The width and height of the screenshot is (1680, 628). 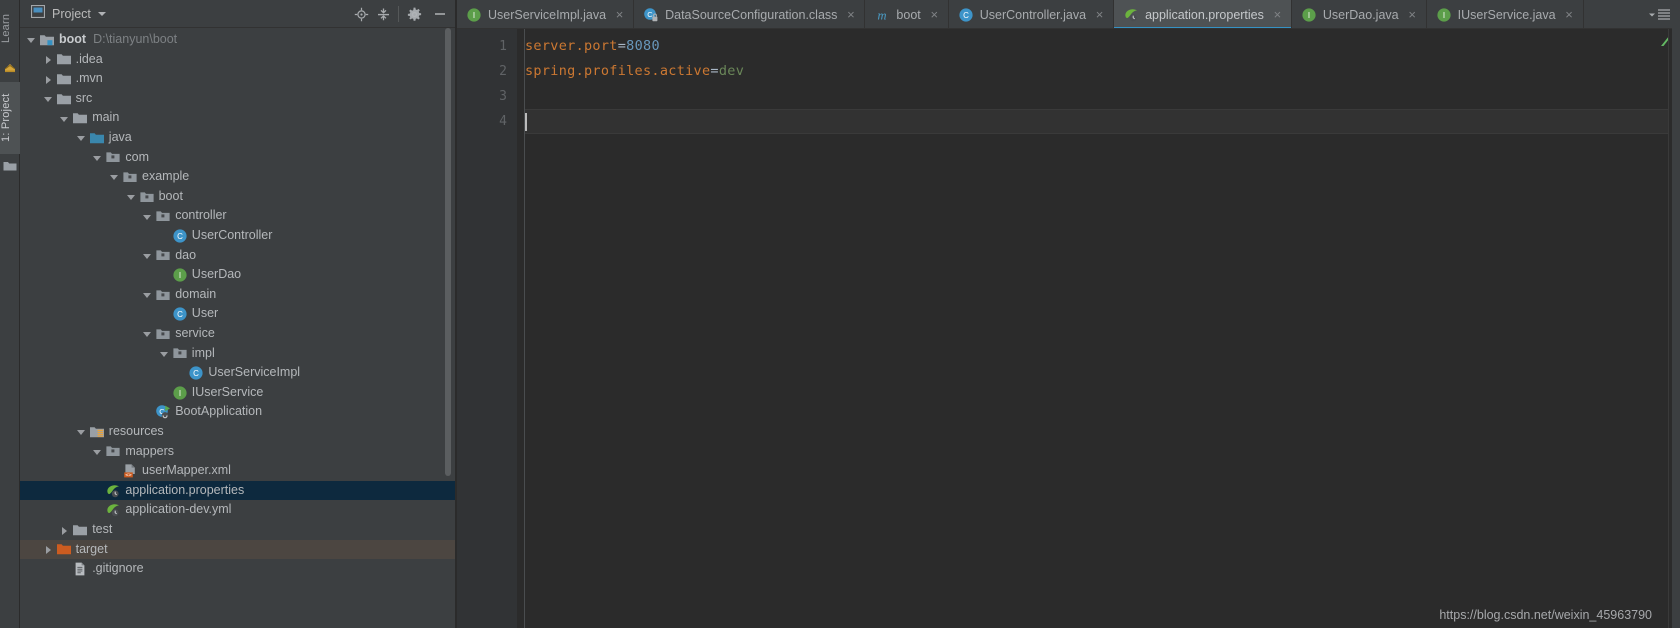 What do you see at coordinates (238, 432) in the screenshot?
I see `tree-item-resources: resources` at bounding box center [238, 432].